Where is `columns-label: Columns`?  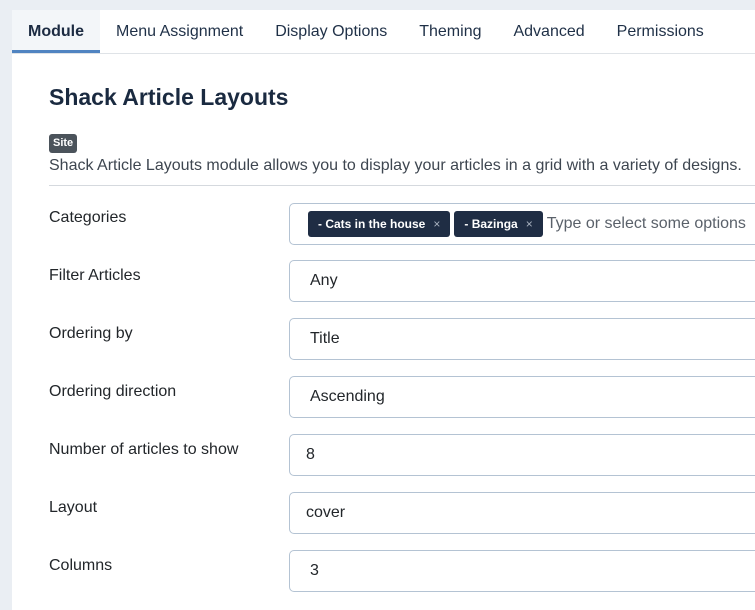
columns-label: Columns is located at coordinates (81, 565).